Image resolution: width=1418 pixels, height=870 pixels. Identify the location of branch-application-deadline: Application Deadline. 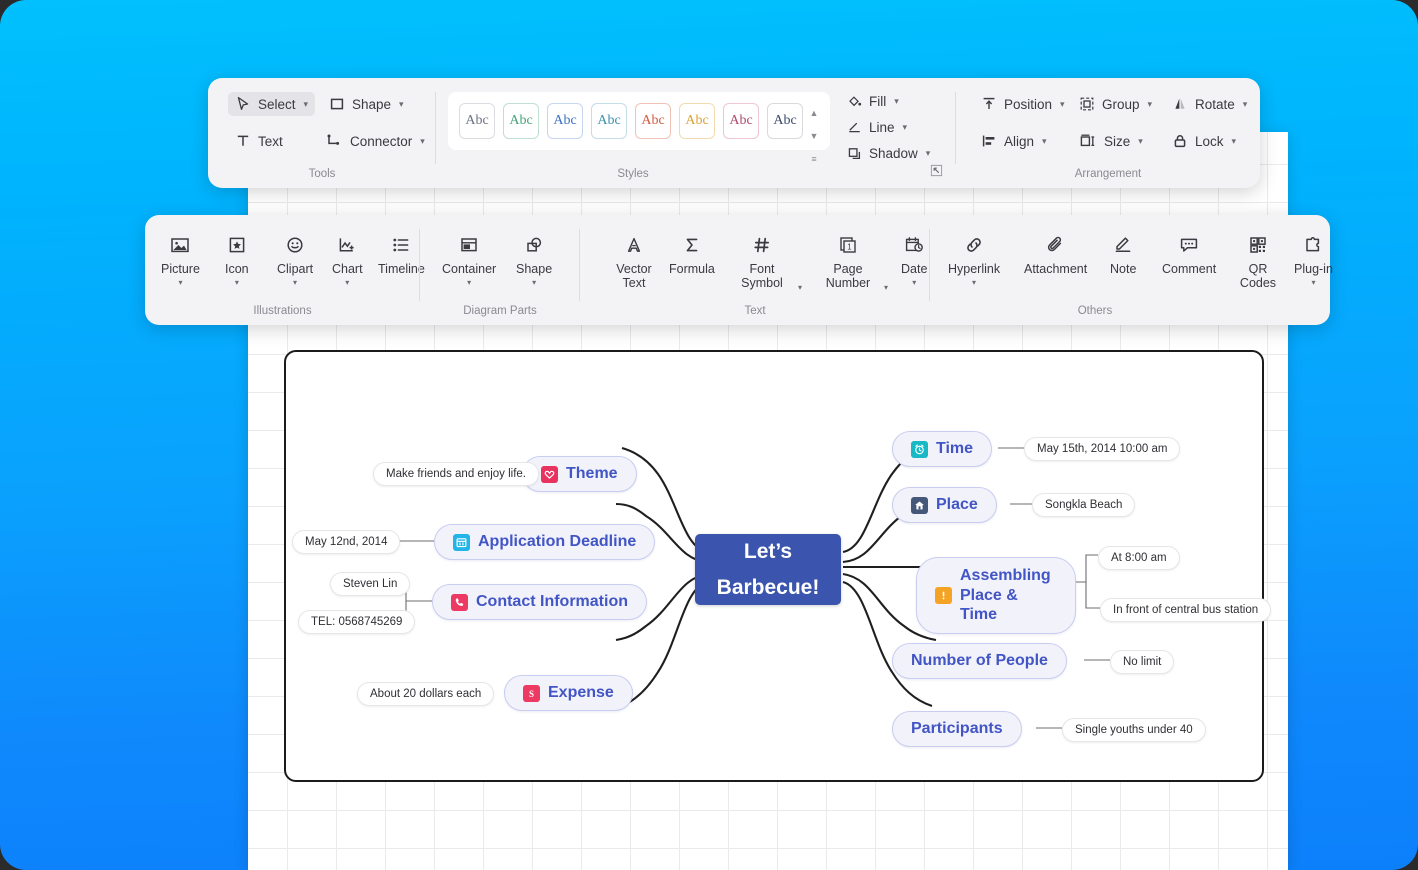
(545, 542).